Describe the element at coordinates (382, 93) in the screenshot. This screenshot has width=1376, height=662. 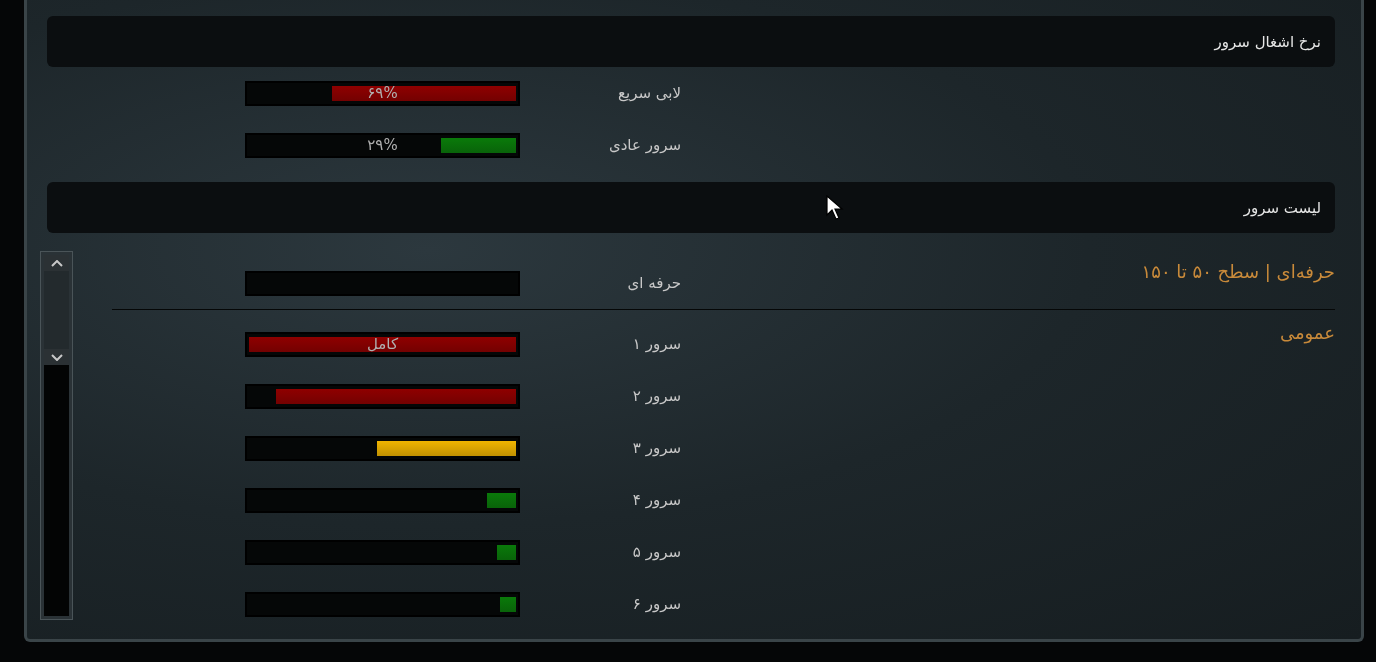
I see `bar-reading: ۶۹%` at that location.